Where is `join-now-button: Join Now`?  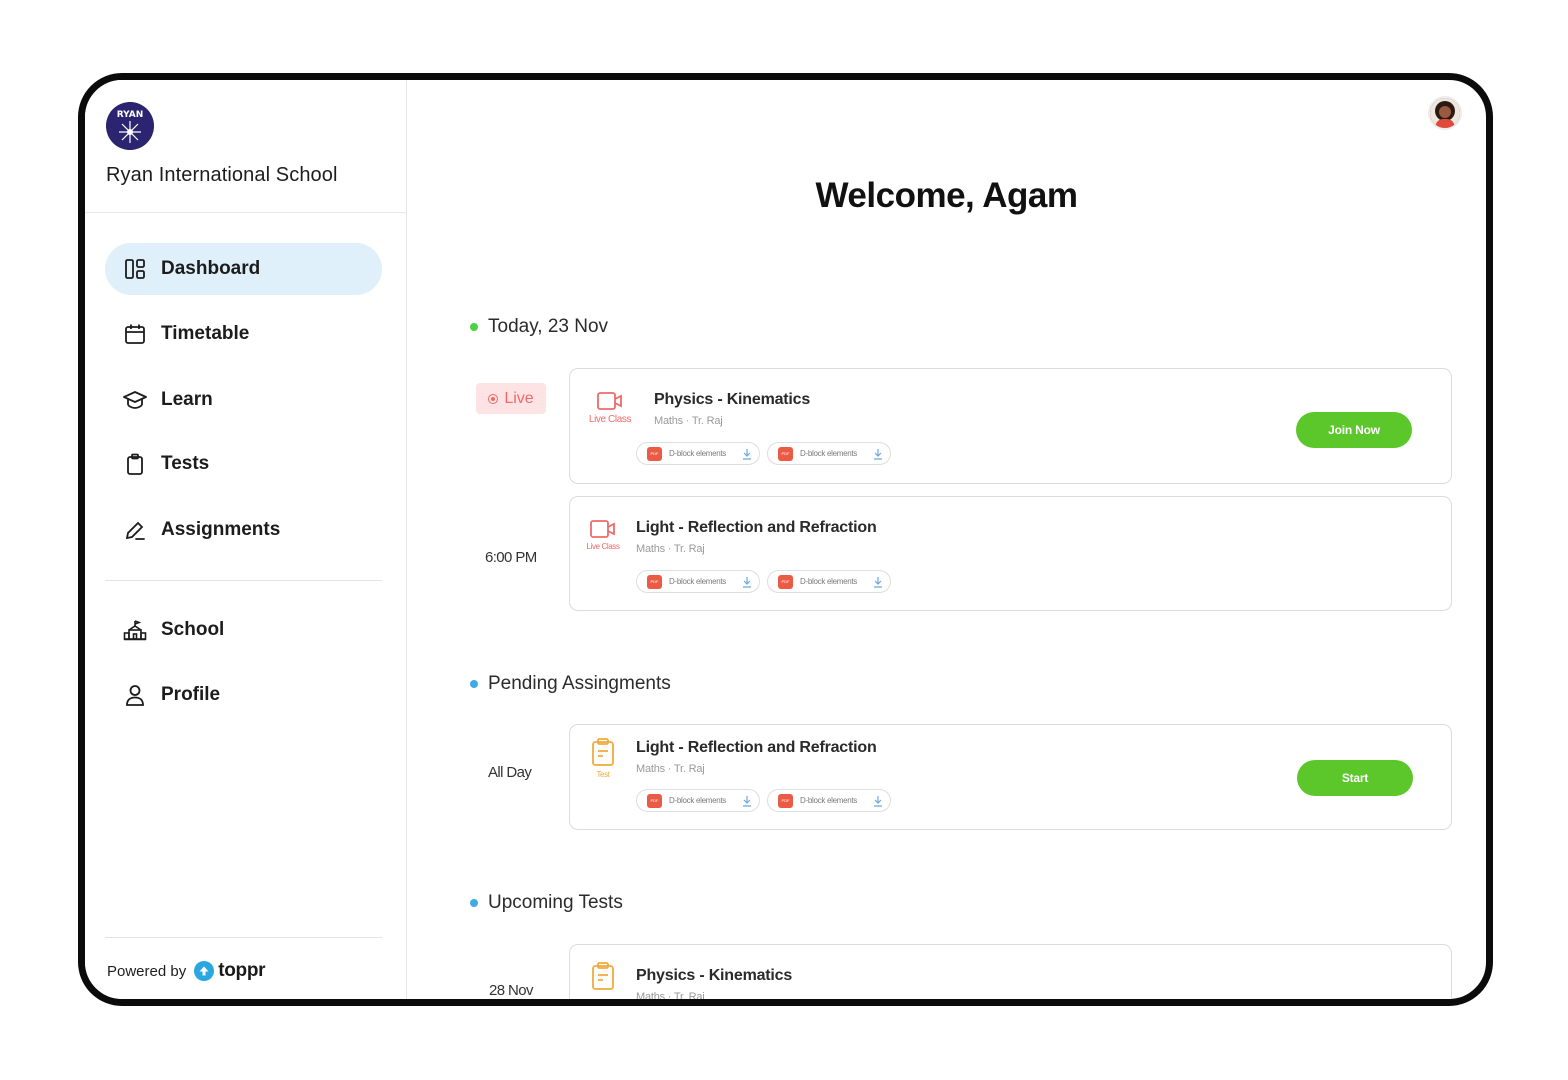 join-now-button: Join Now is located at coordinates (1354, 430).